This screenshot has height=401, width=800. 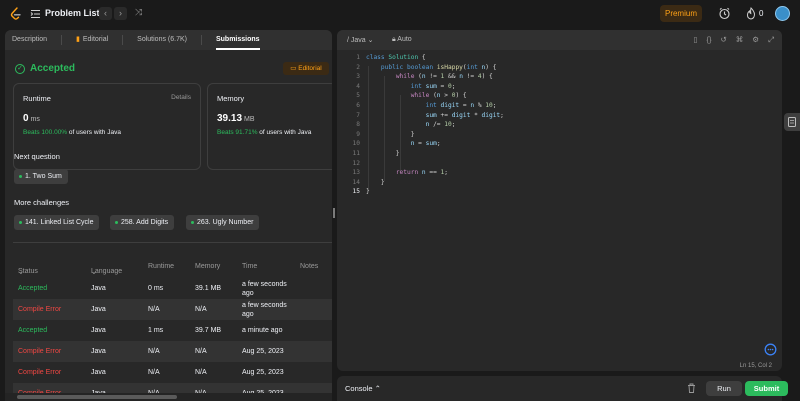 I want to click on panel-resize-handle, so click(x=334, y=215).